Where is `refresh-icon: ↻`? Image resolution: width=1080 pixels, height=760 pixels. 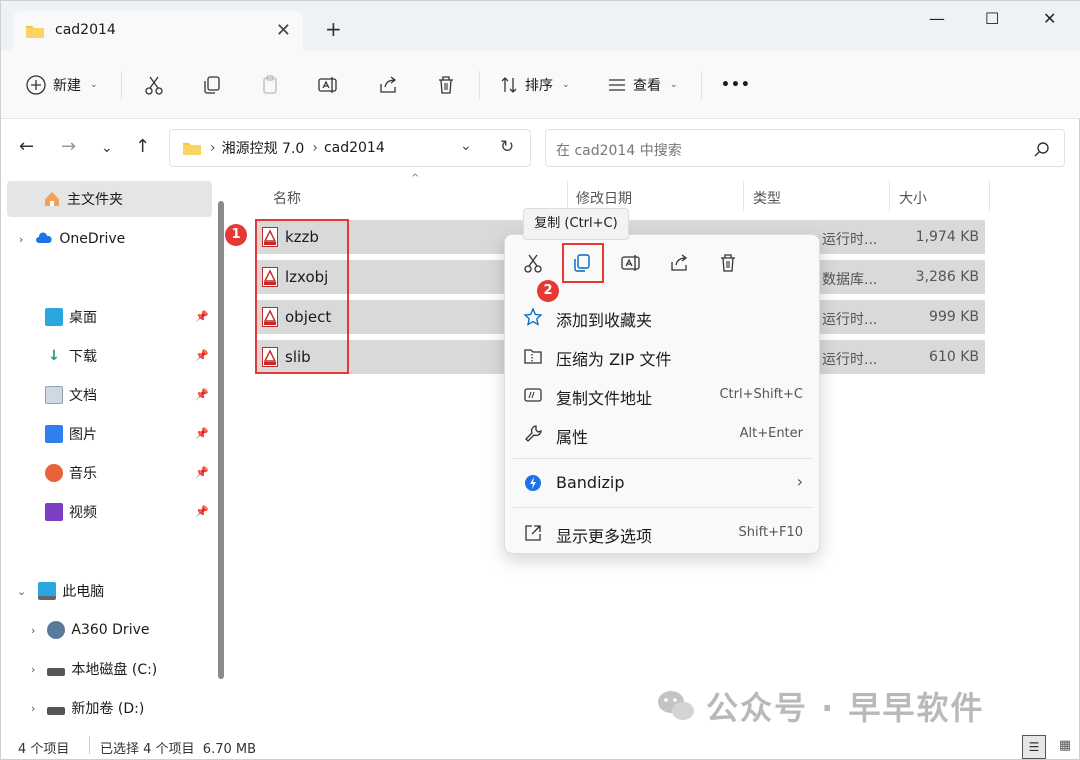
refresh-icon: ↻ is located at coordinates (507, 147).